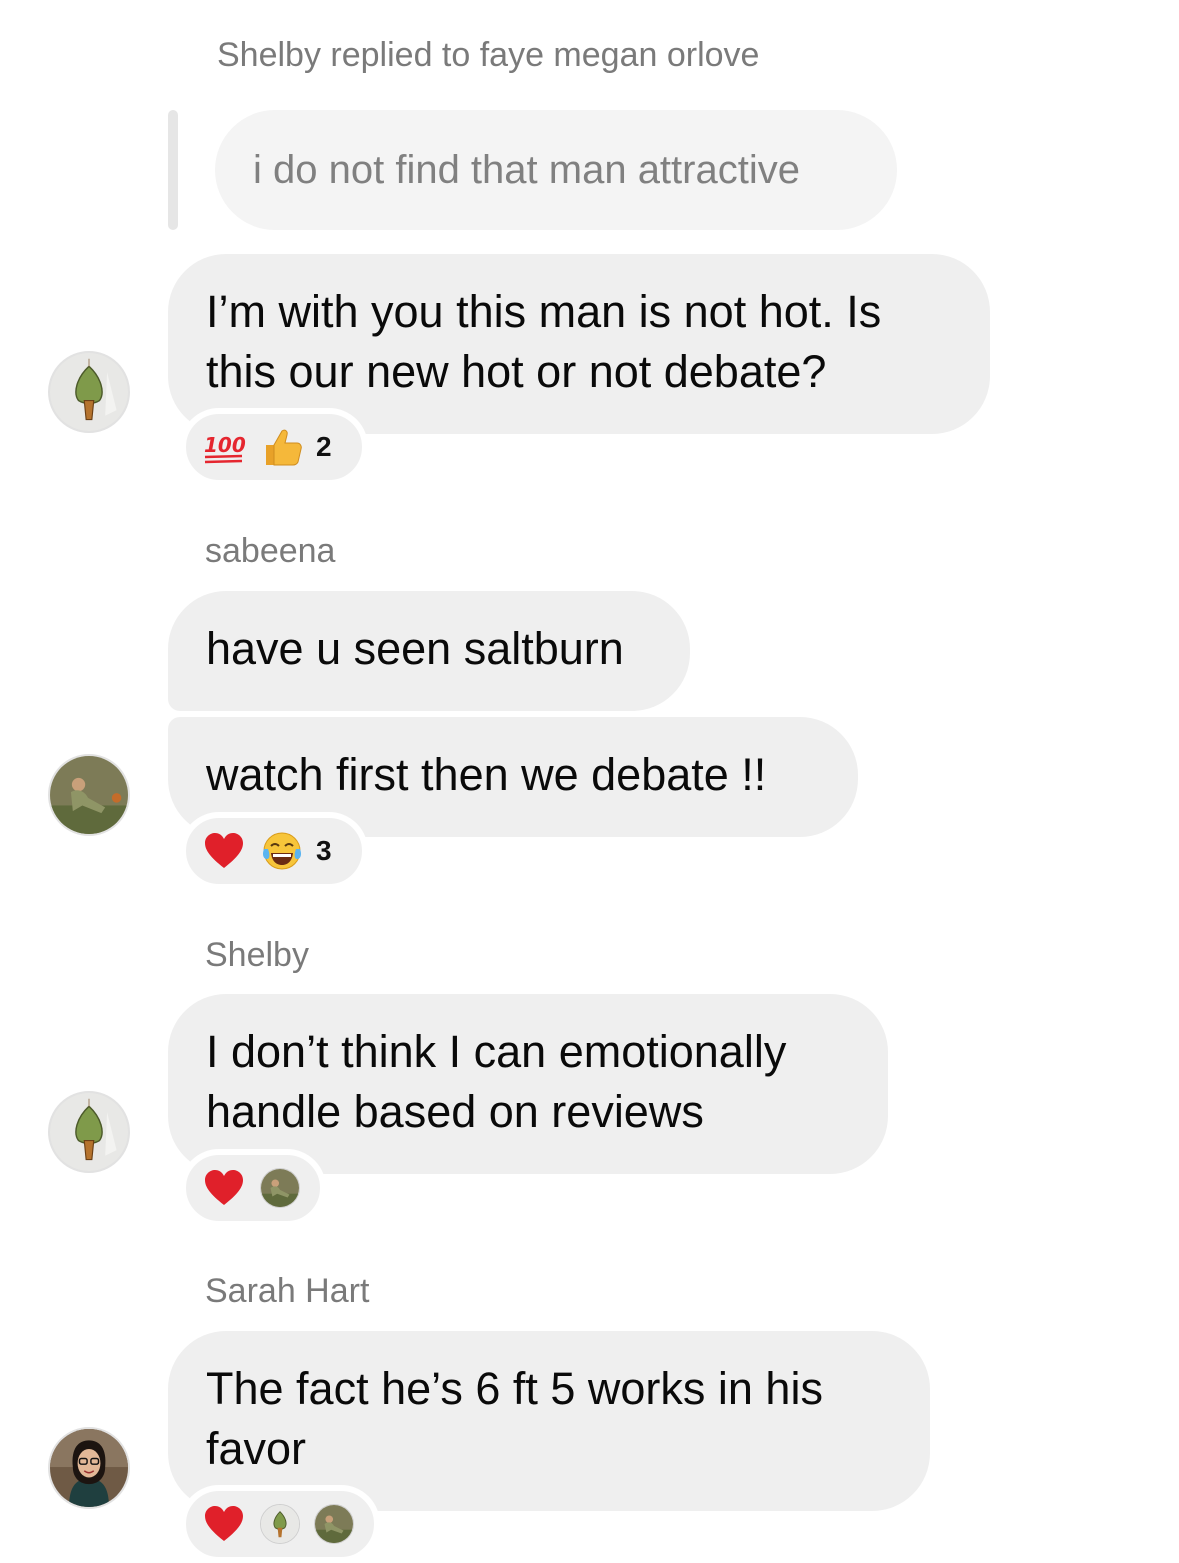  Describe the element at coordinates (282, 447) in the screenshot. I see `thumbs-up-icon` at that location.